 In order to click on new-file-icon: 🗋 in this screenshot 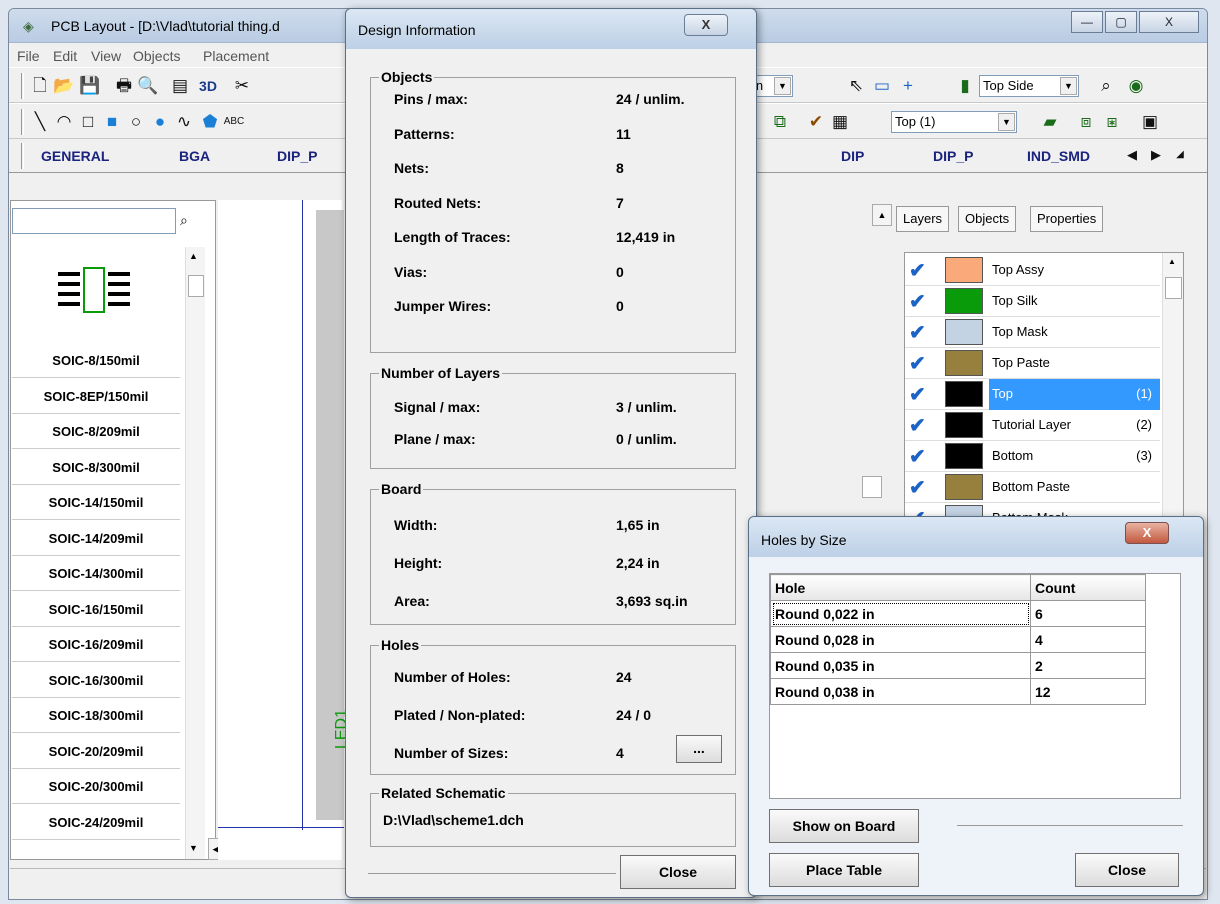, I will do `click(40, 86)`.